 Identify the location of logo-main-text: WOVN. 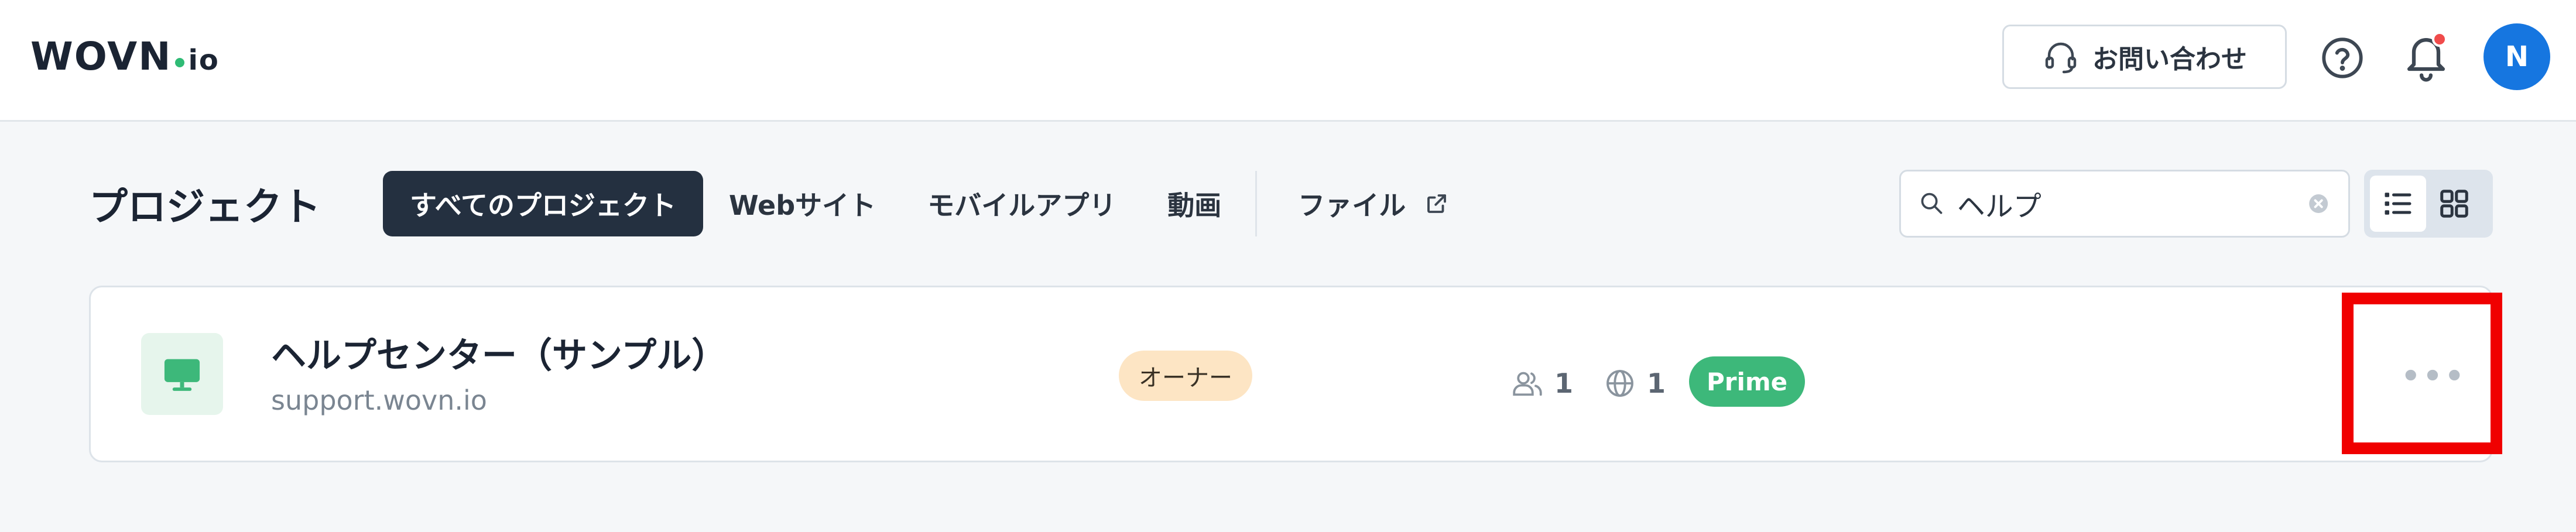
(101, 57).